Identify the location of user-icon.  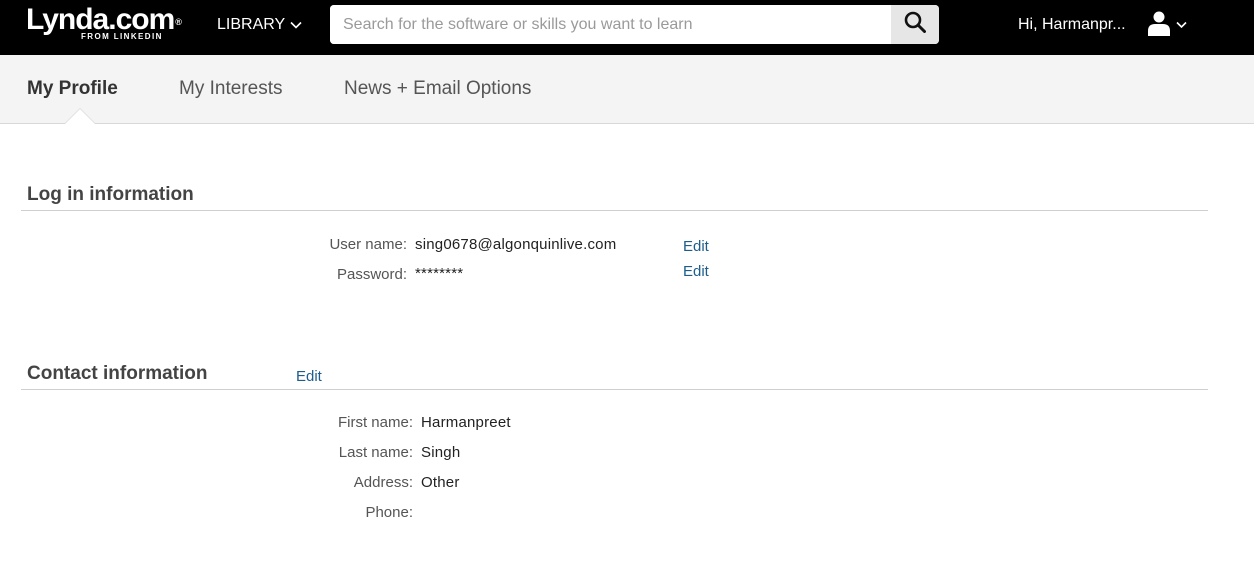
(1159, 25).